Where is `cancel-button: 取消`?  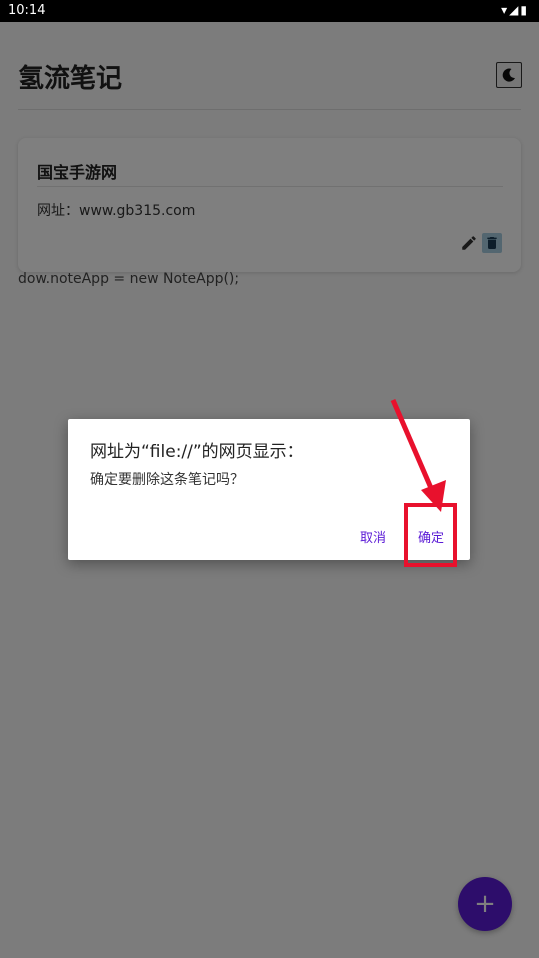 cancel-button: 取消 is located at coordinates (373, 536).